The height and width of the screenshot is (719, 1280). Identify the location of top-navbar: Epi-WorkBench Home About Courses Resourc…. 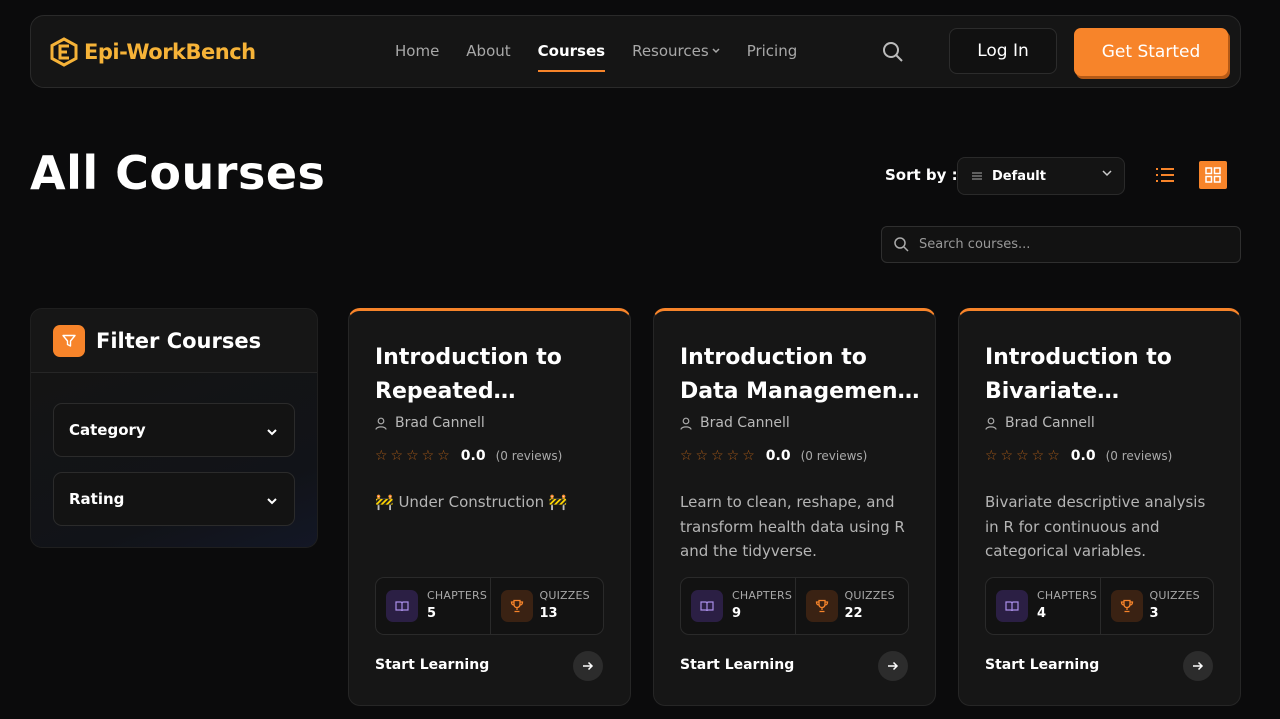
(635, 51).